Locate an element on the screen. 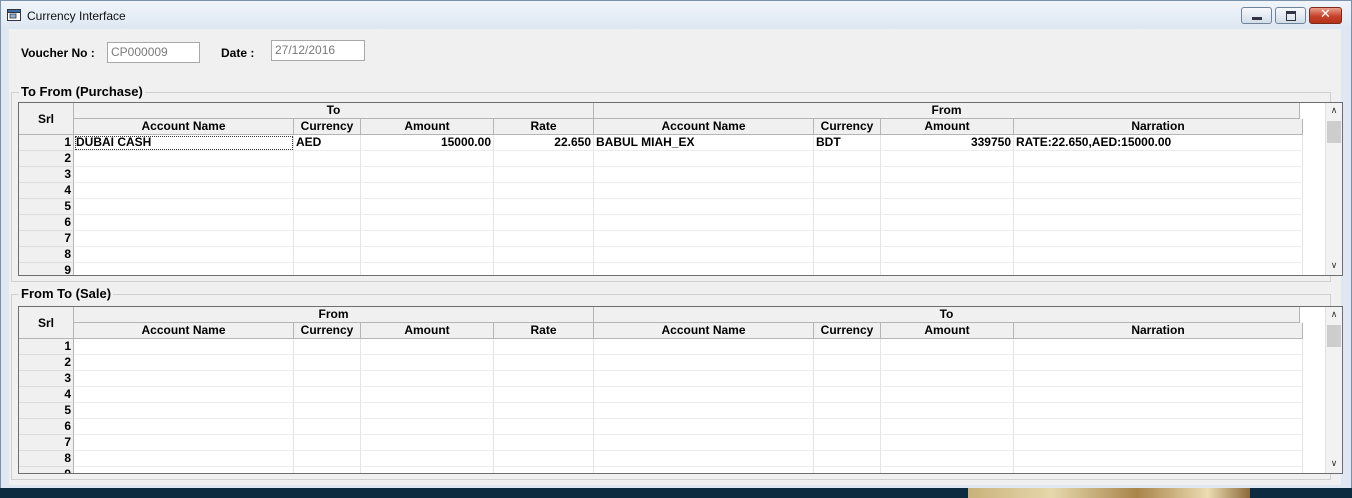 Image resolution: width=1352 pixels, height=498 pixels. row-number: 3 is located at coordinates (46, 175).